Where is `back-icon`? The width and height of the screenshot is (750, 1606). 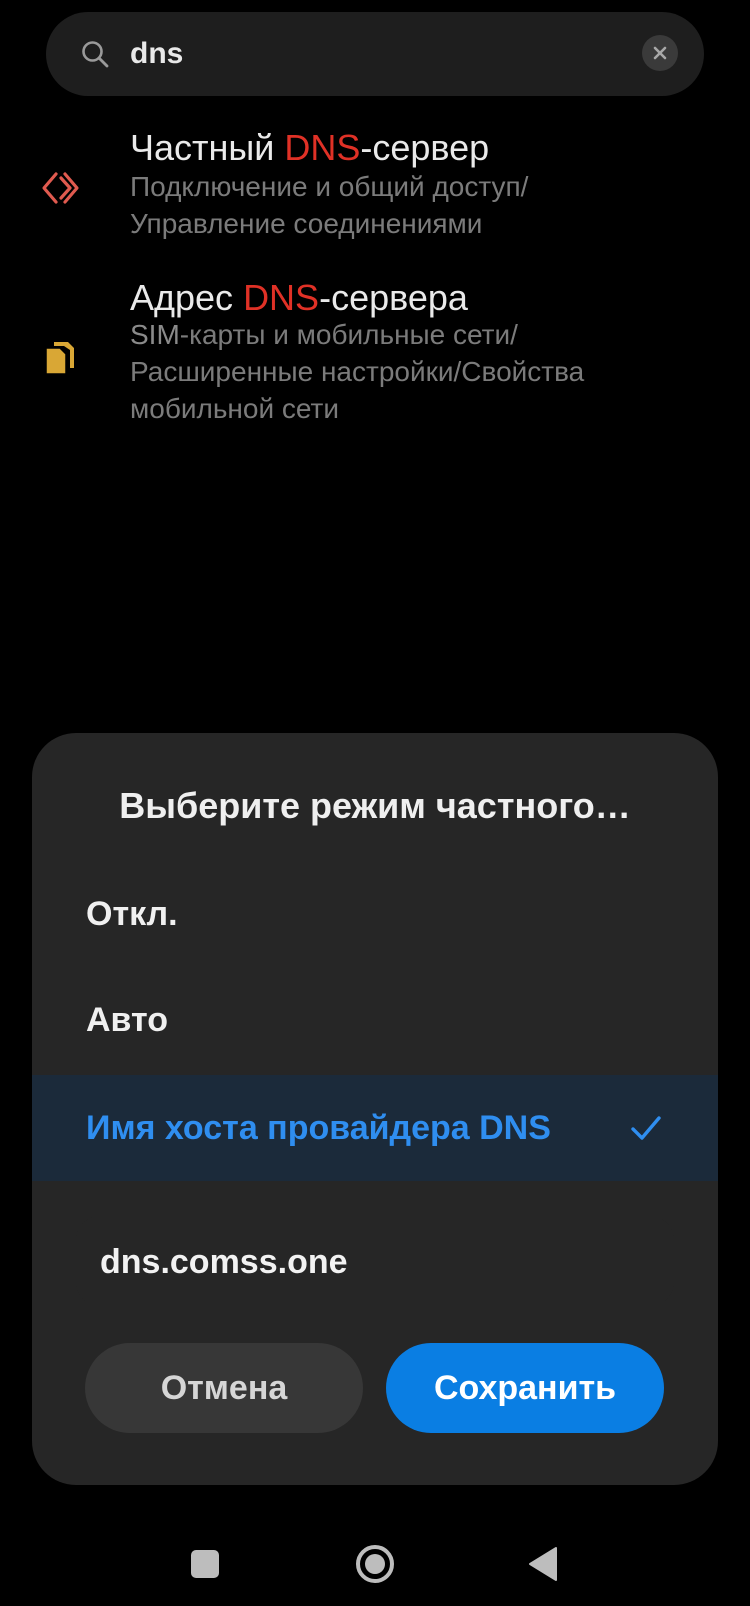 back-icon is located at coordinates (544, 1564).